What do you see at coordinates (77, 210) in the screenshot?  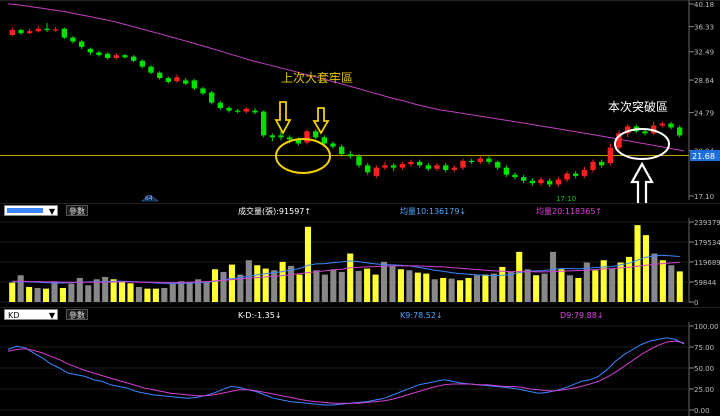 I see `volume-settings-button: 參數` at bounding box center [77, 210].